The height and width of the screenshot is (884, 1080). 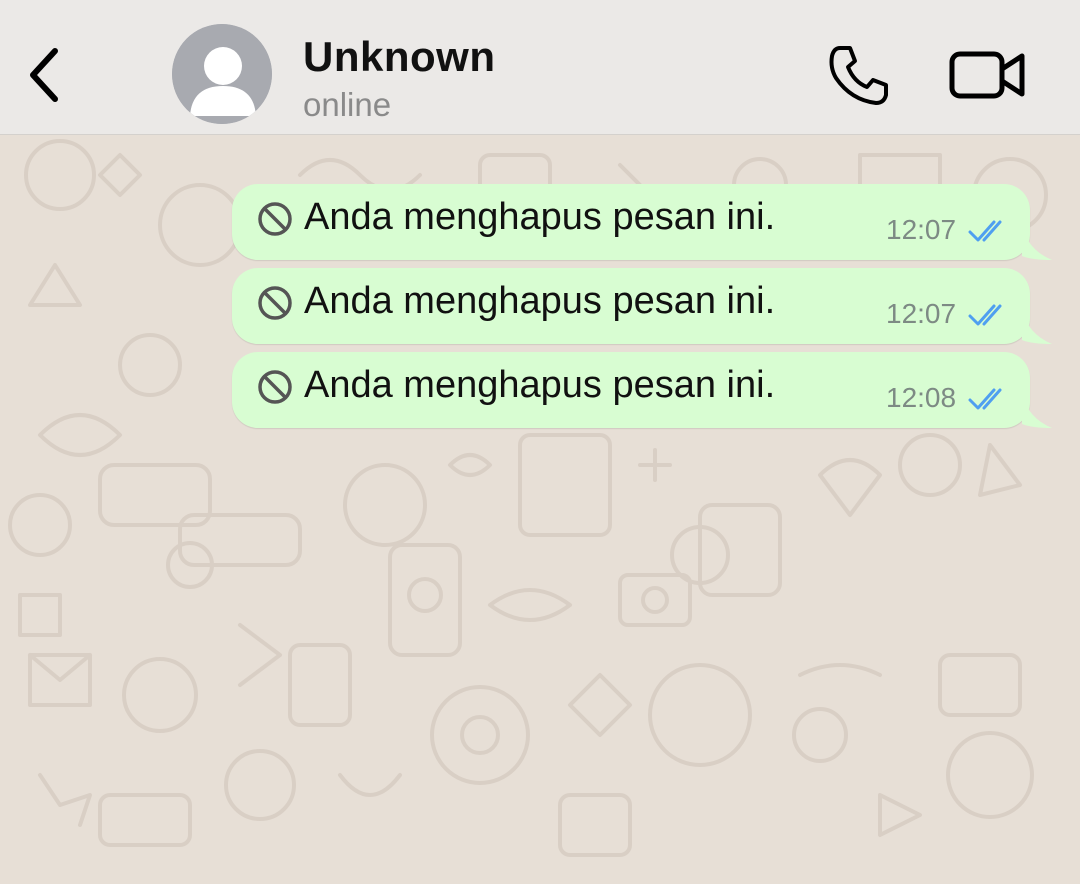 I want to click on back-button, so click(x=43, y=75).